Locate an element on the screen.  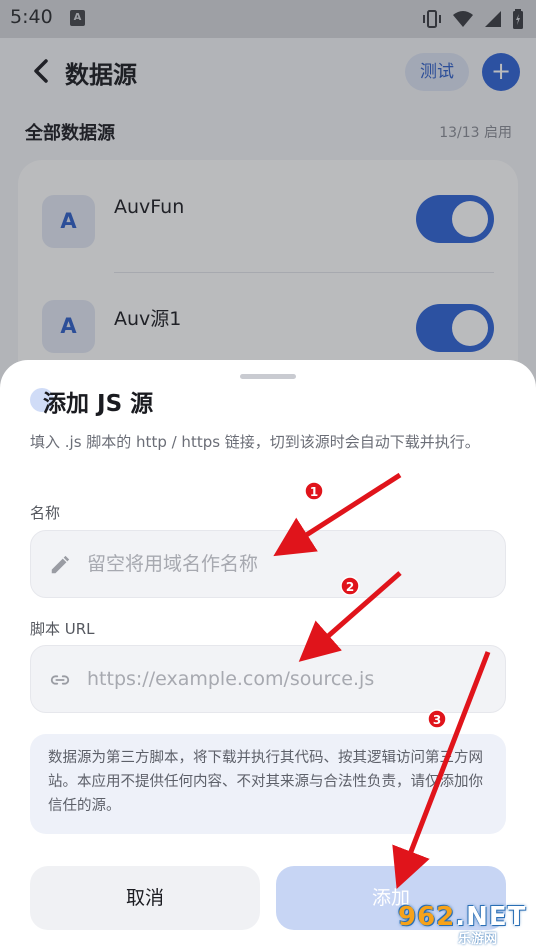
name-label: 名称 is located at coordinates (45, 513).